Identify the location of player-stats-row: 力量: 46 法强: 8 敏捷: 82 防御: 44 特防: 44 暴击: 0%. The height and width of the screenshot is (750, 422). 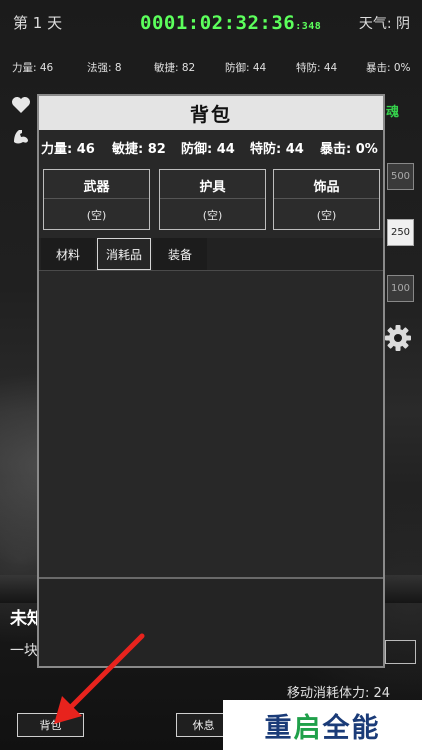
(211, 68).